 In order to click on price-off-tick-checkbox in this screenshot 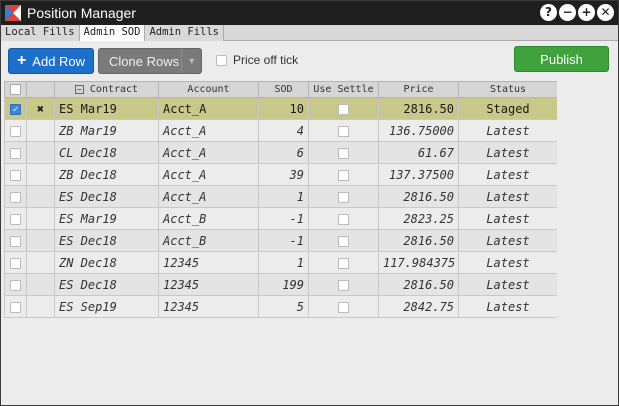, I will do `click(221, 60)`.